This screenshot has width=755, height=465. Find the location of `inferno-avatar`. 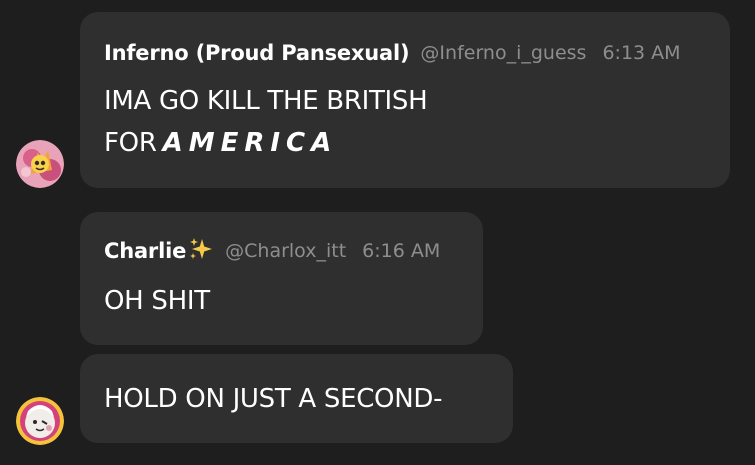

inferno-avatar is located at coordinates (40, 164).